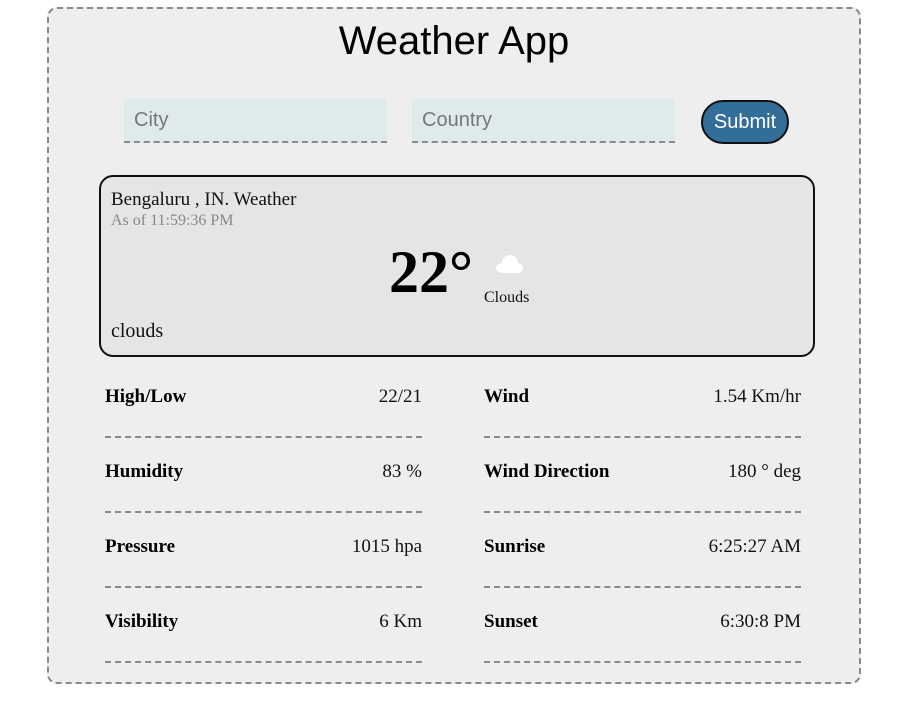 The image size is (905, 718). Describe the element at coordinates (137, 331) in the screenshot. I see `condition-description: clouds` at that location.